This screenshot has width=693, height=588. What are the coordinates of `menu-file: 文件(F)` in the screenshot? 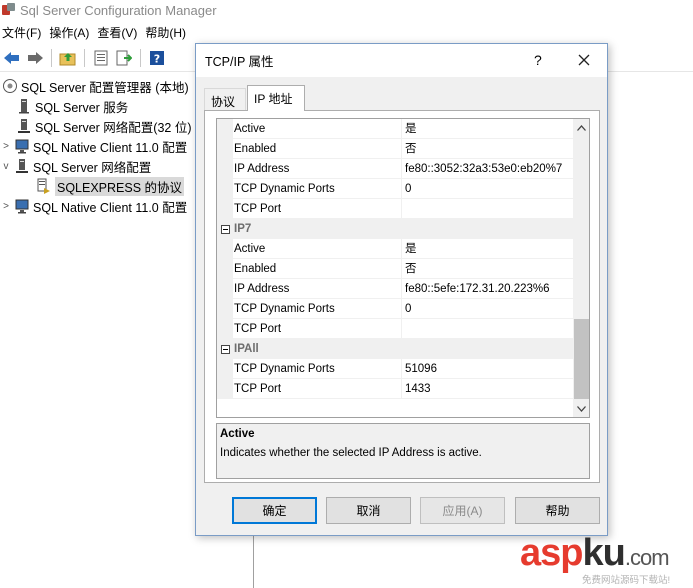 It's located at (25, 32).